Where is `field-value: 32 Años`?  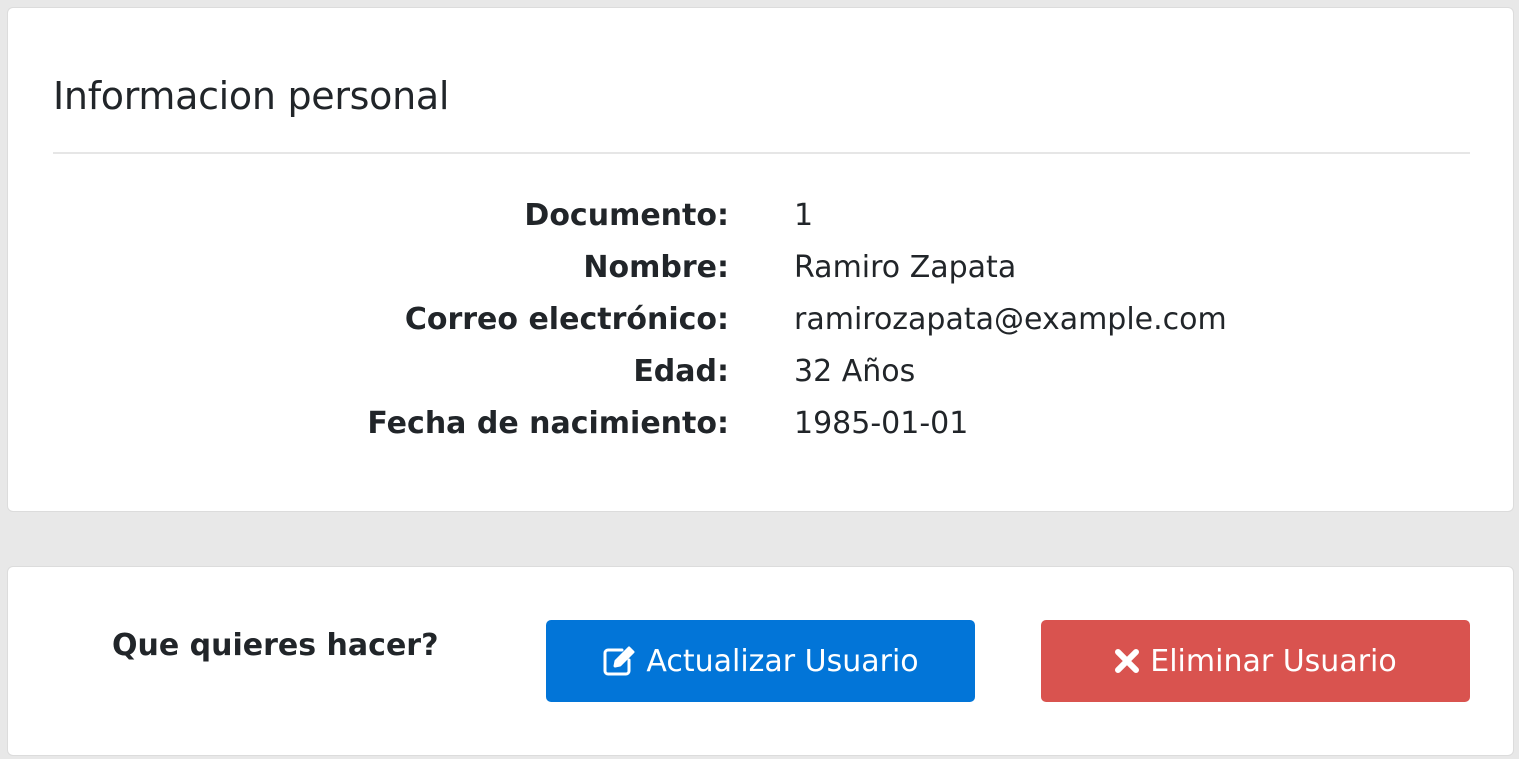 field-value: 32 Años is located at coordinates (855, 371).